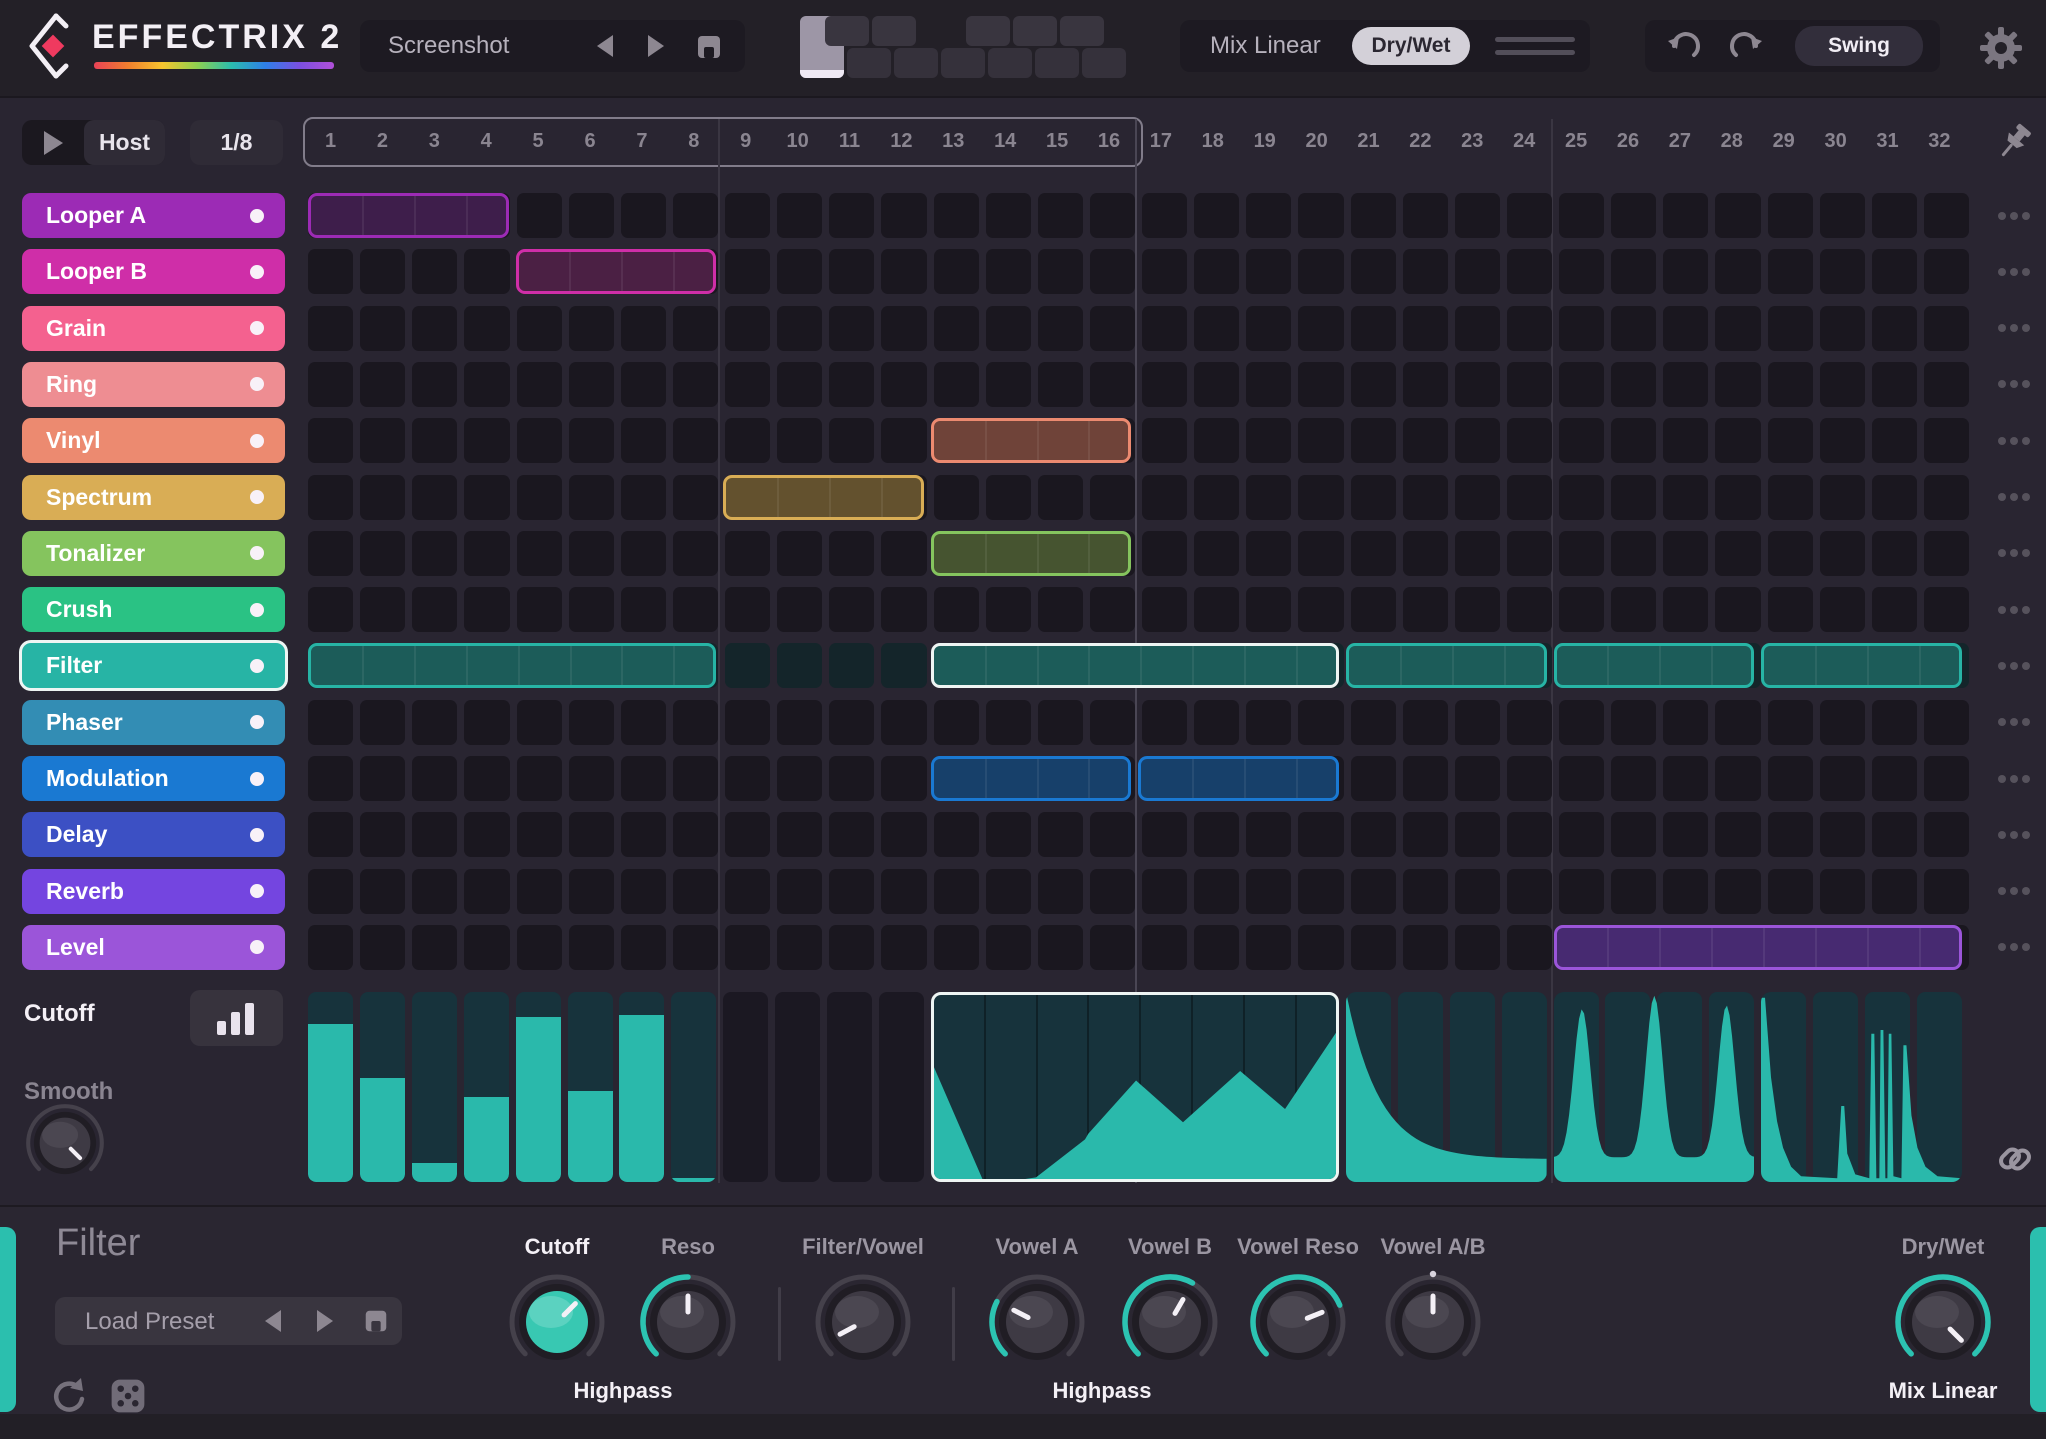 Image resolution: width=2046 pixels, height=1439 pixels. What do you see at coordinates (153, 666) in the screenshot?
I see `track-label-filter: Filter` at bounding box center [153, 666].